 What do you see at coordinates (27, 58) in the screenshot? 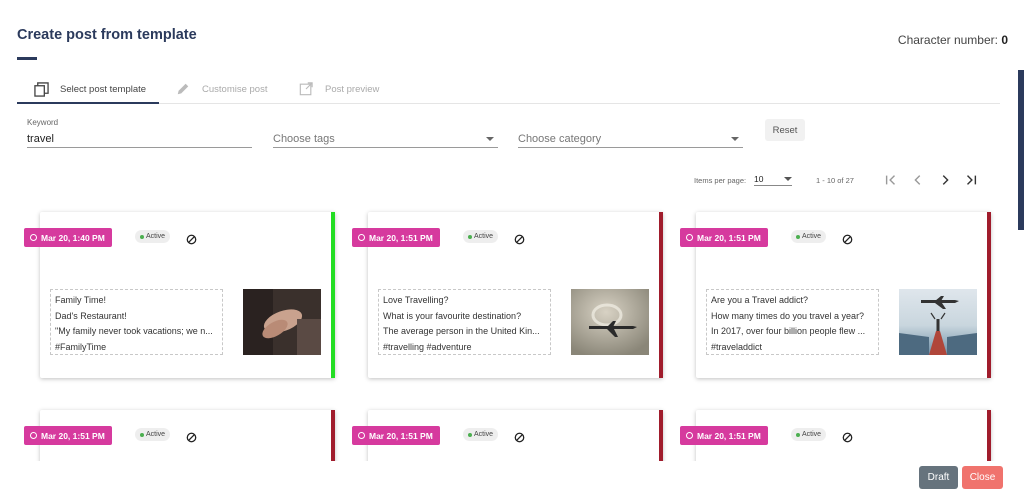
I see `title-underline` at bounding box center [27, 58].